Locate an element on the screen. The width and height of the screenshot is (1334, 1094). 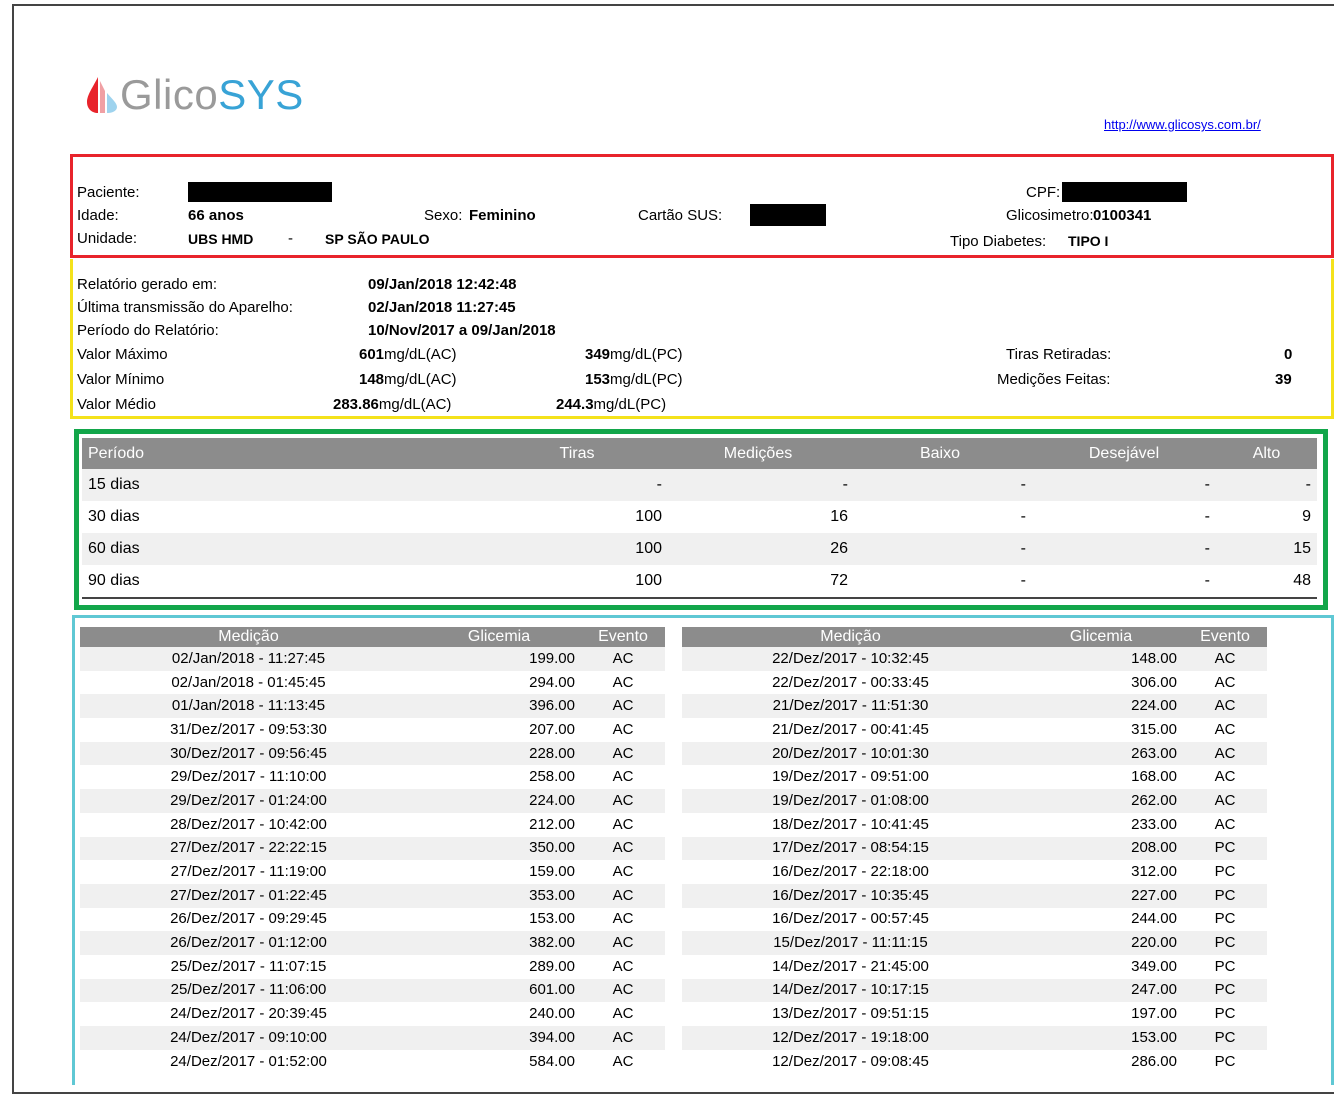
ultima-transmissao-label: Última transmissão do Aparelho: is located at coordinates (185, 307).